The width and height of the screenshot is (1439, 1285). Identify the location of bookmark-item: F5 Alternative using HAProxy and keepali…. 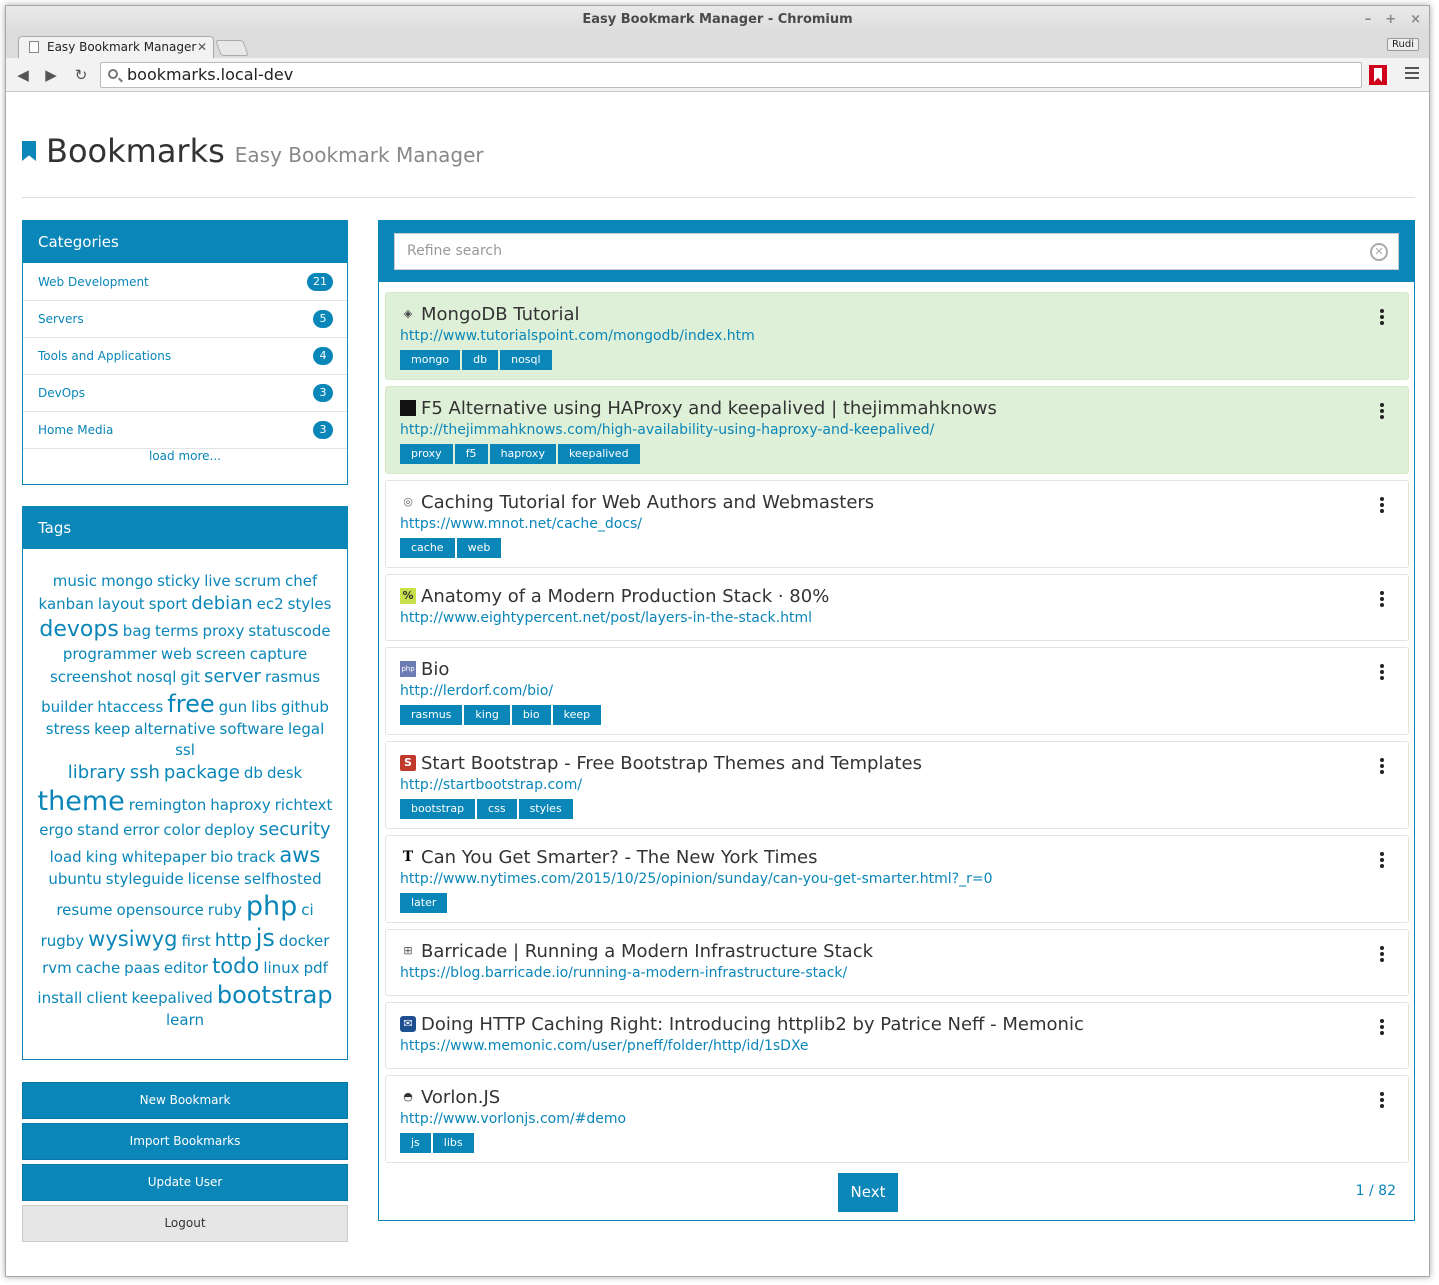
(897, 430).